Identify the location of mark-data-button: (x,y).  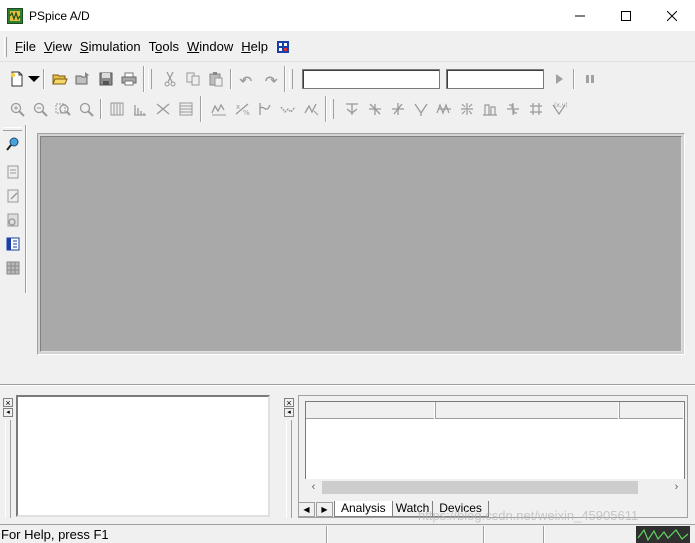
(558, 109).